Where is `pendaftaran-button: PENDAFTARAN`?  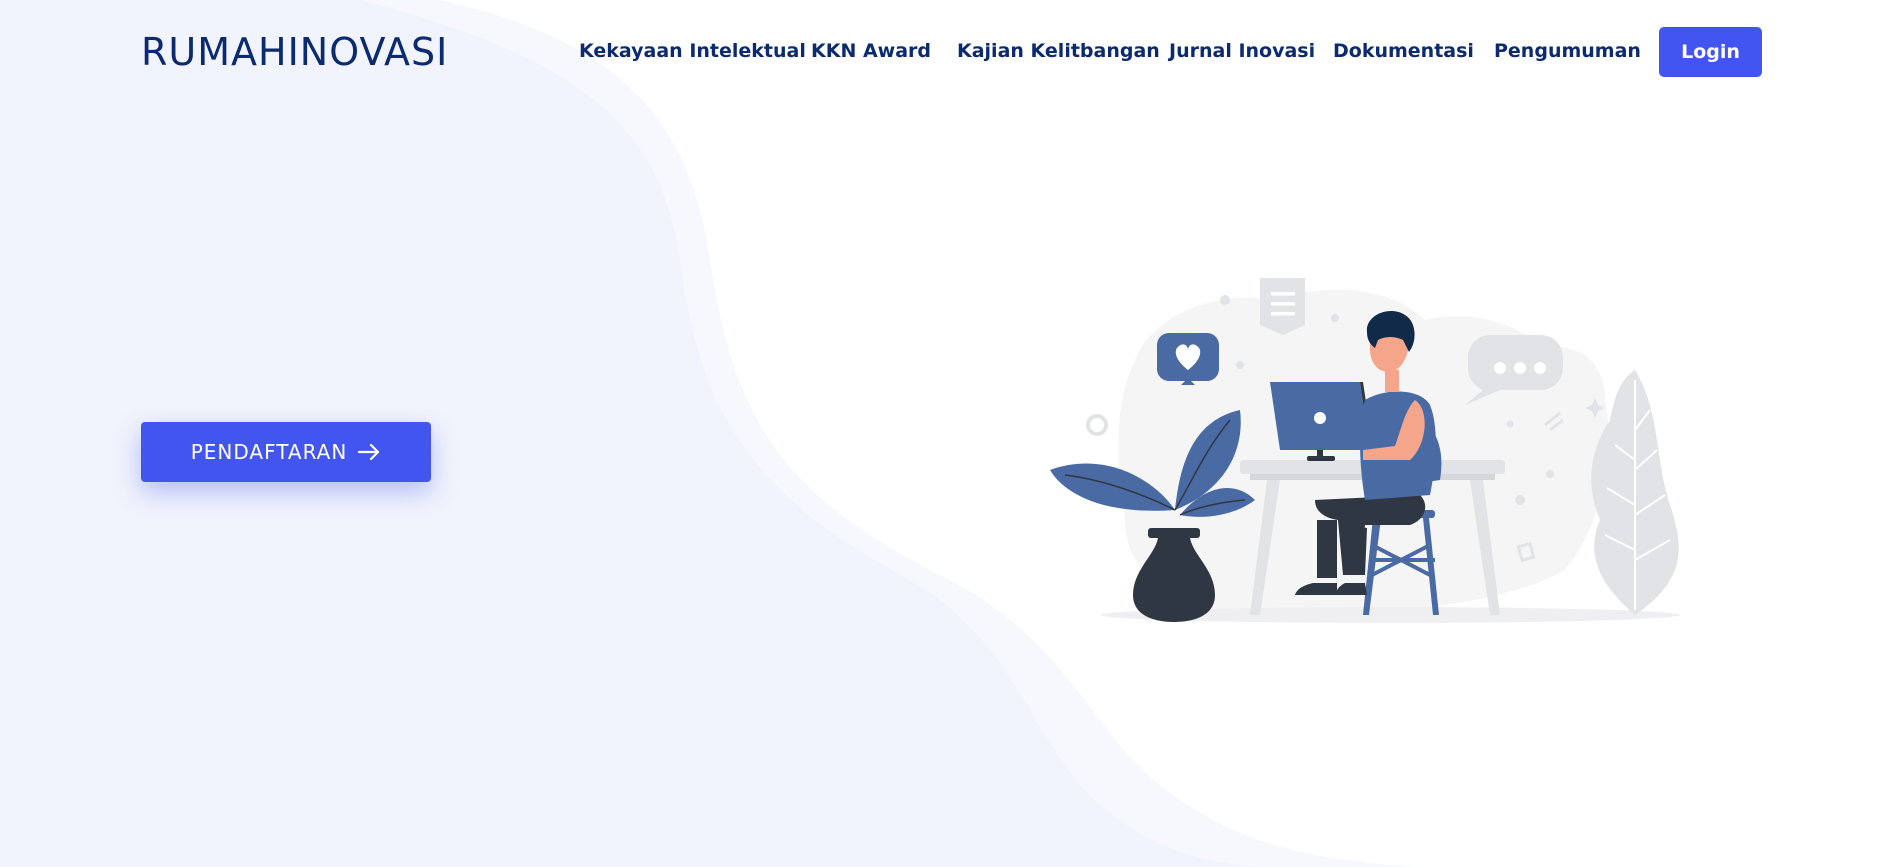
pendaftaran-button: PENDAFTARAN is located at coordinates (286, 452).